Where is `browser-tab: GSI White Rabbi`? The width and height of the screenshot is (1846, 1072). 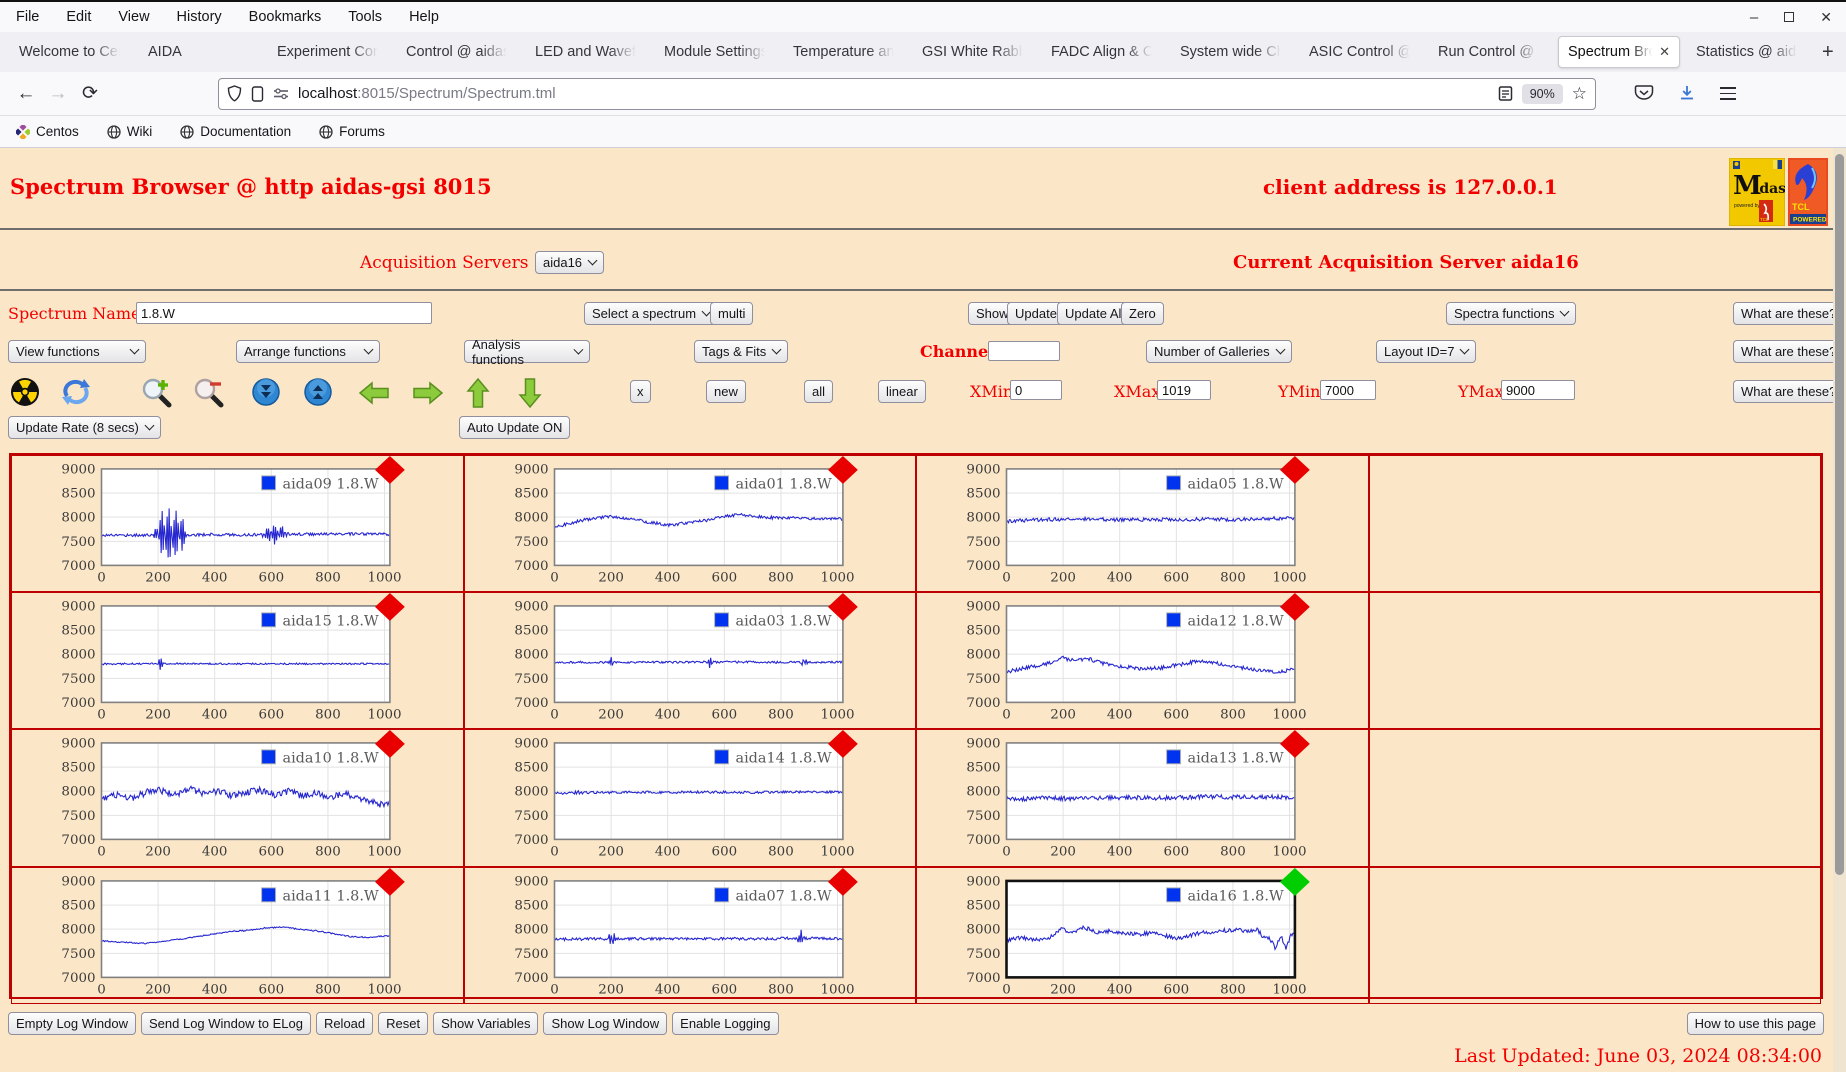 browser-tab: GSI White Rabbi is located at coordinates (974, 52).